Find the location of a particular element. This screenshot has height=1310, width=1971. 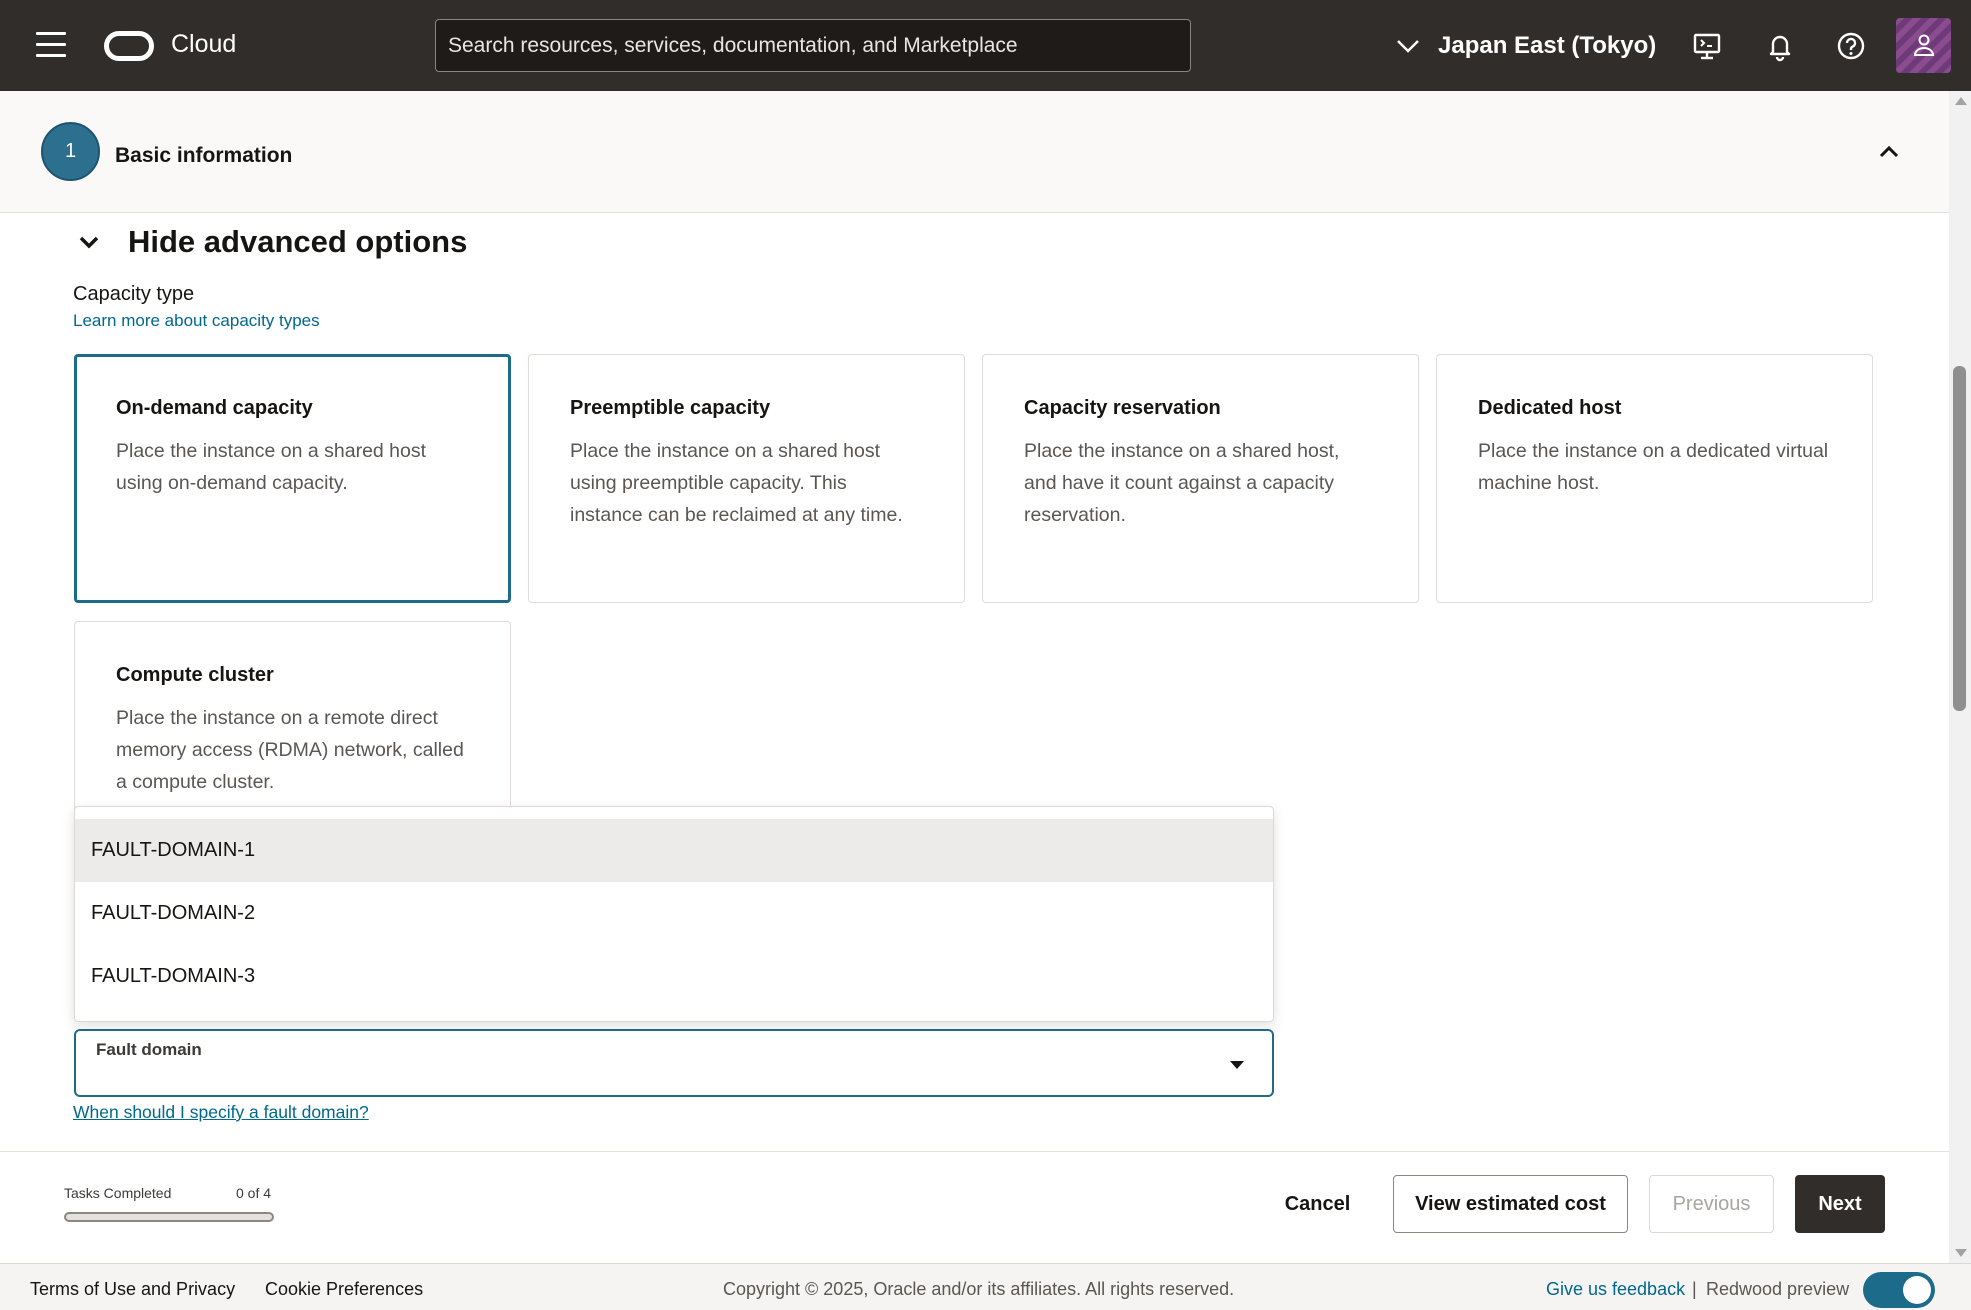

page-scrollbar is located at coordinates (1960, 677).